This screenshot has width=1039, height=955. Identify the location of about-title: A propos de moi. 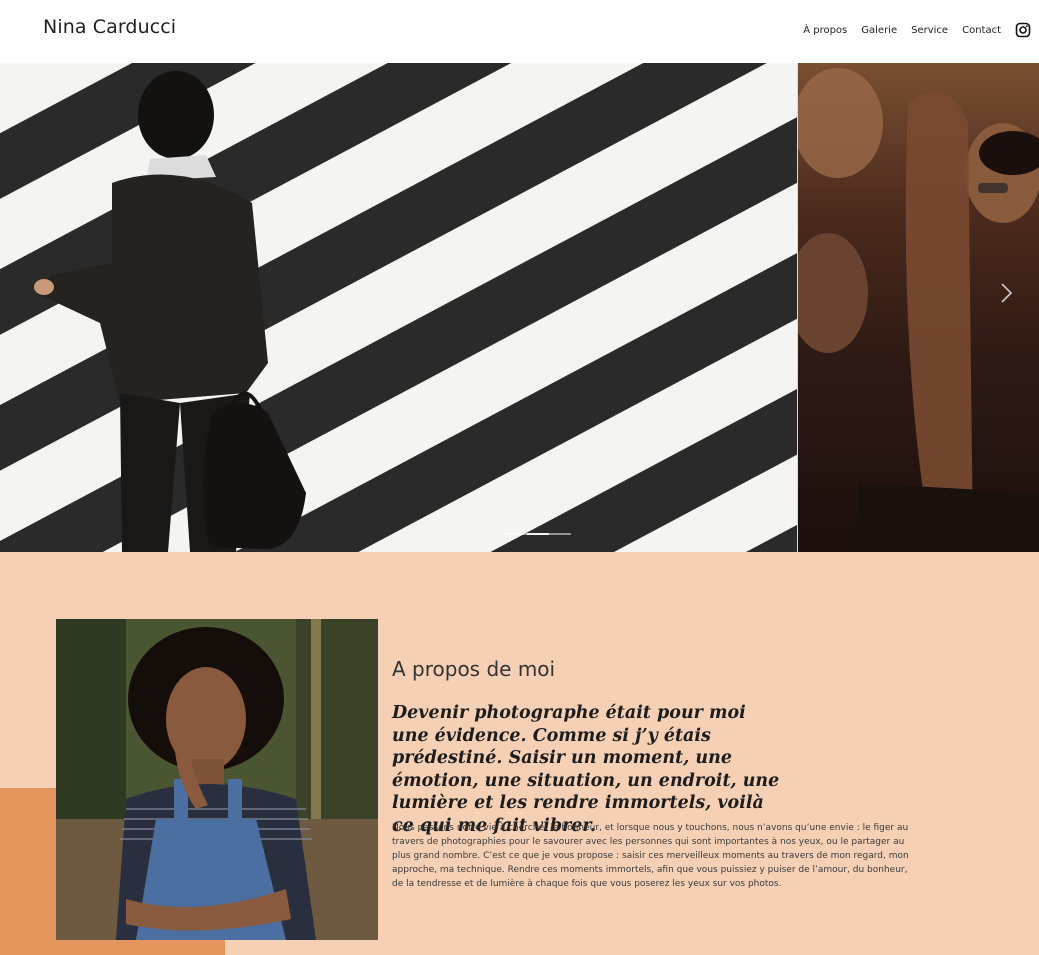
(474, 668).